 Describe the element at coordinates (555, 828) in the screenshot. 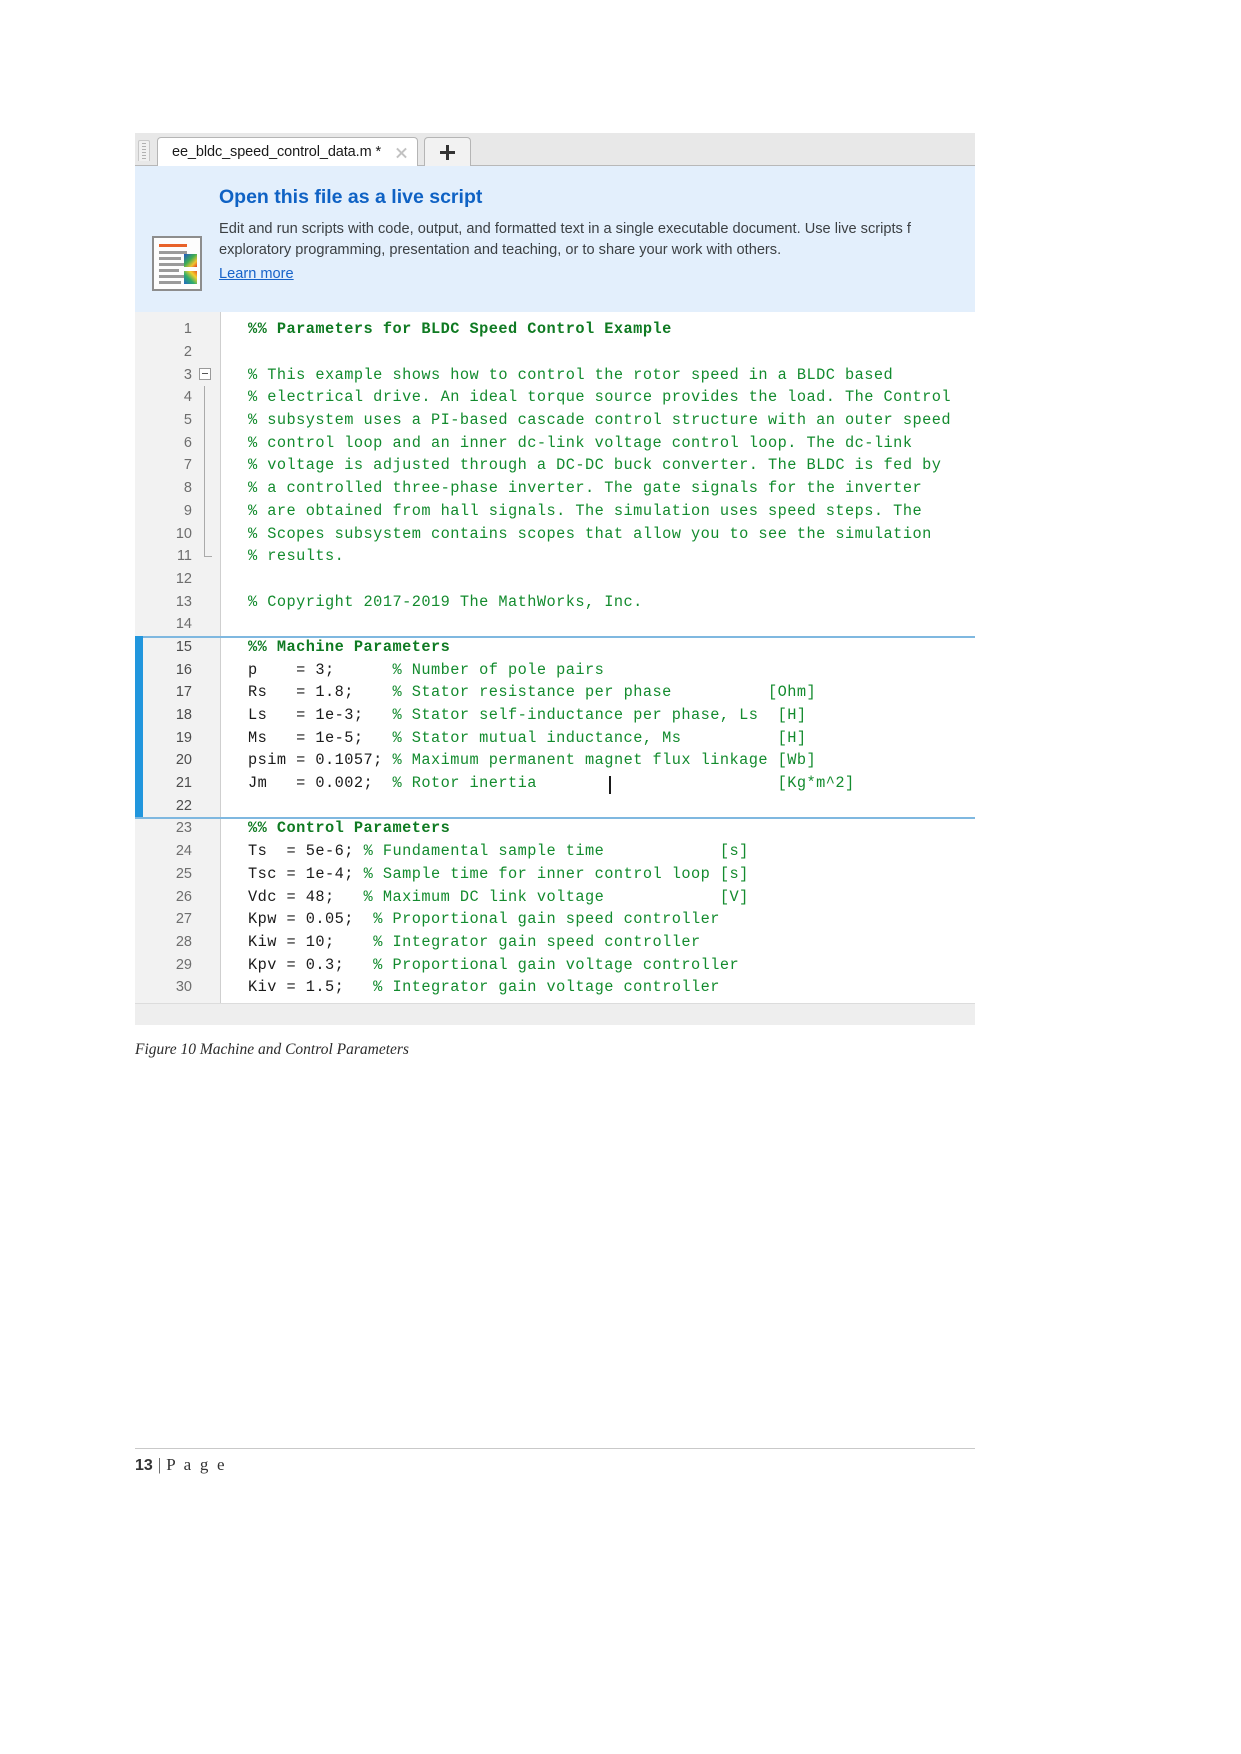

I see `code-line: 23 %% Control Parameters` at that location.